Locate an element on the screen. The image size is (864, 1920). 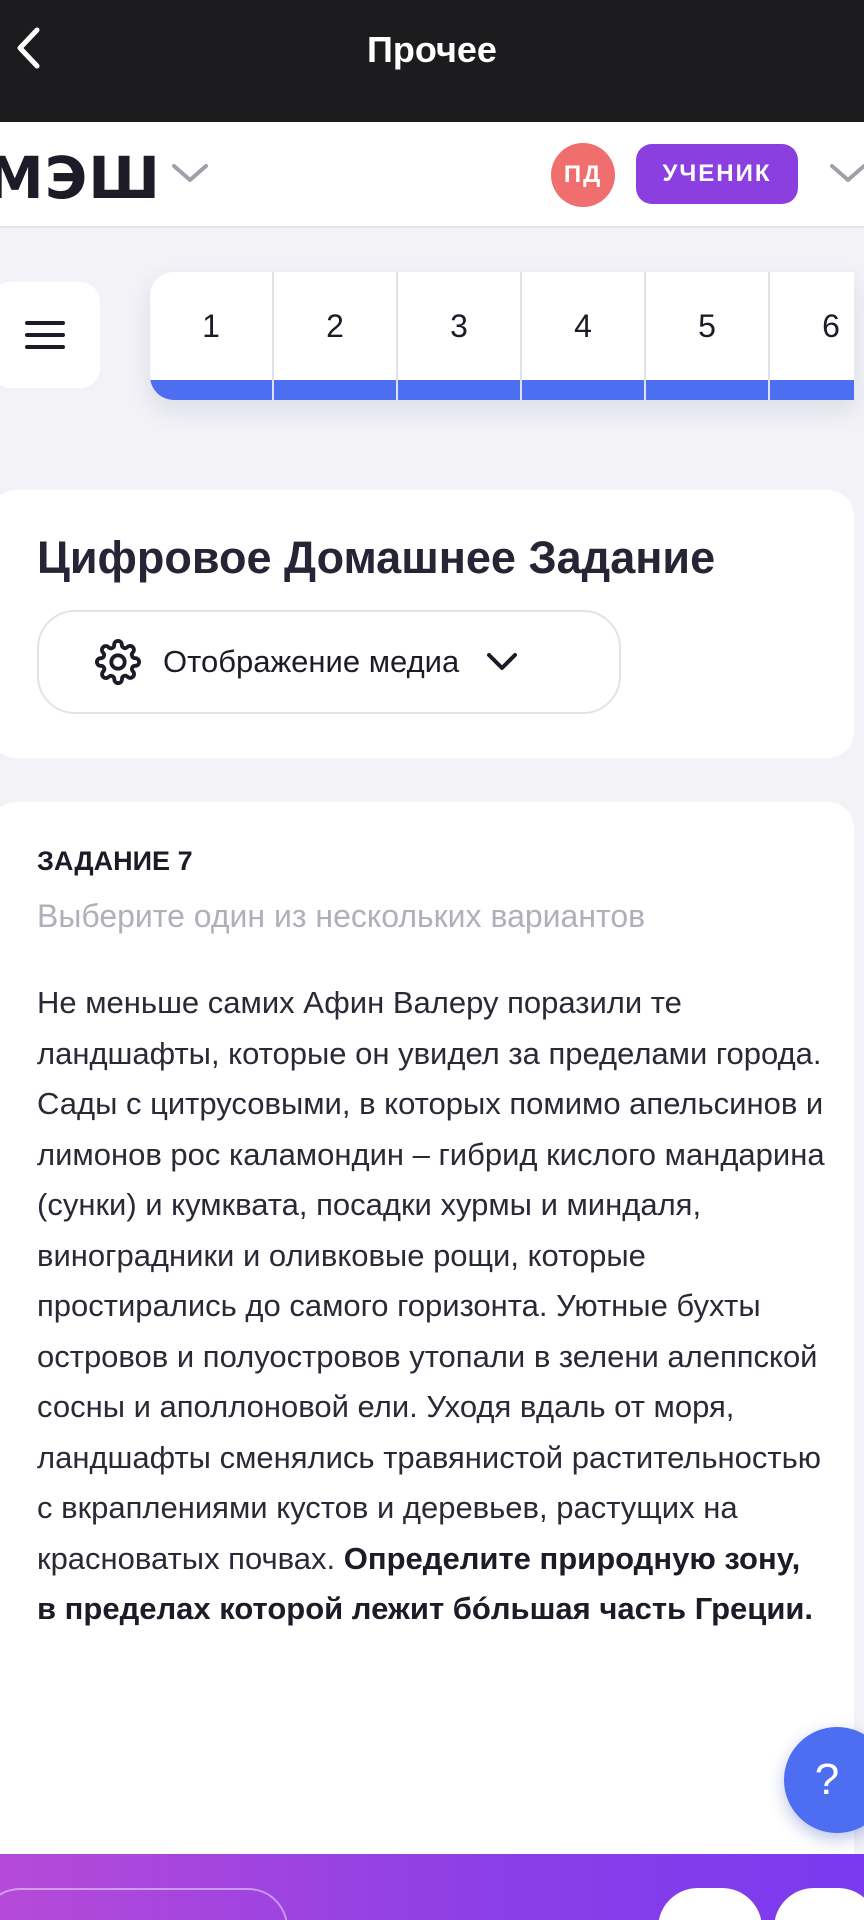
homework-title: Цифровое Домашнее Задание is located at coordinates (376, 557).